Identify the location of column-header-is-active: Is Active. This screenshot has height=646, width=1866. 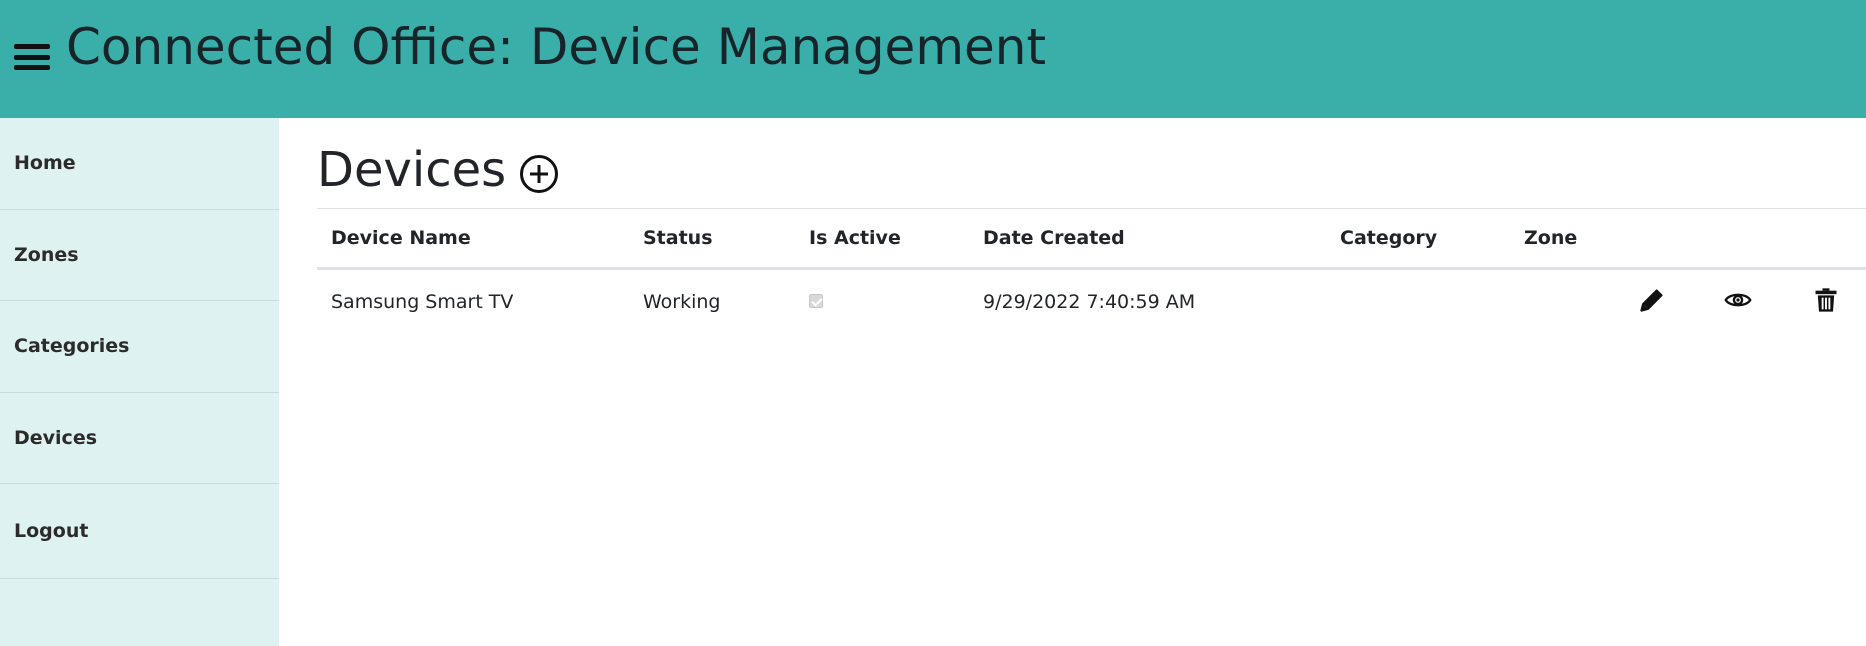
(855, 238).